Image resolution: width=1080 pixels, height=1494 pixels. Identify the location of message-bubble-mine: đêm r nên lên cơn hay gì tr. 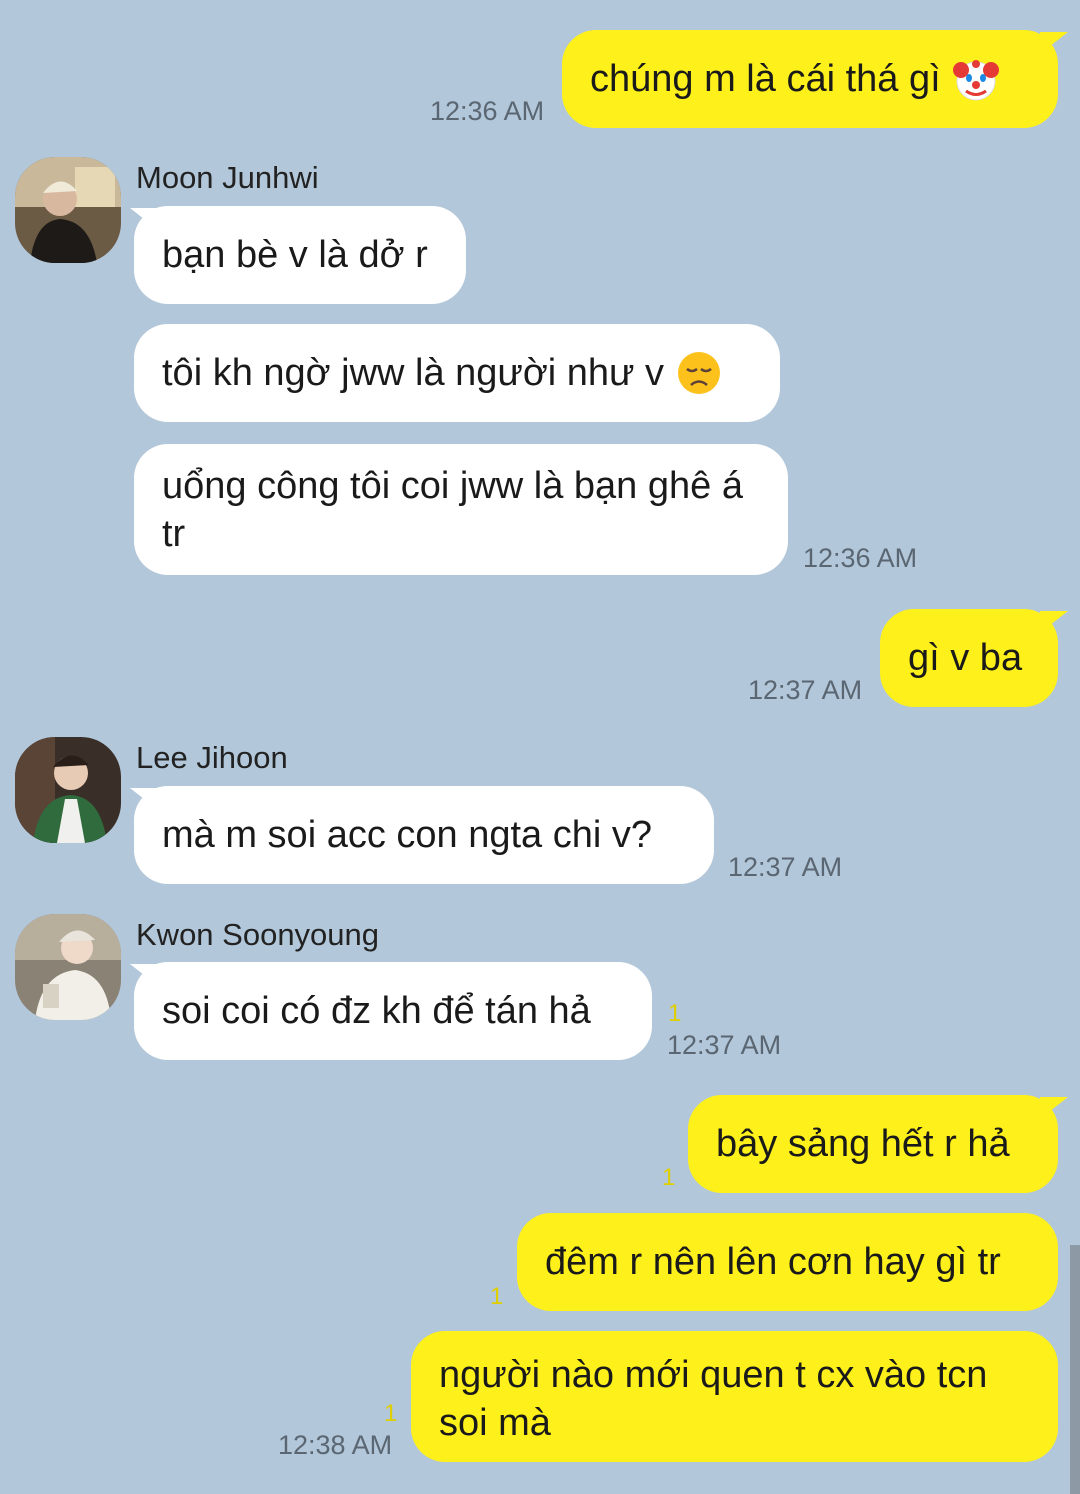
(787, 1262).